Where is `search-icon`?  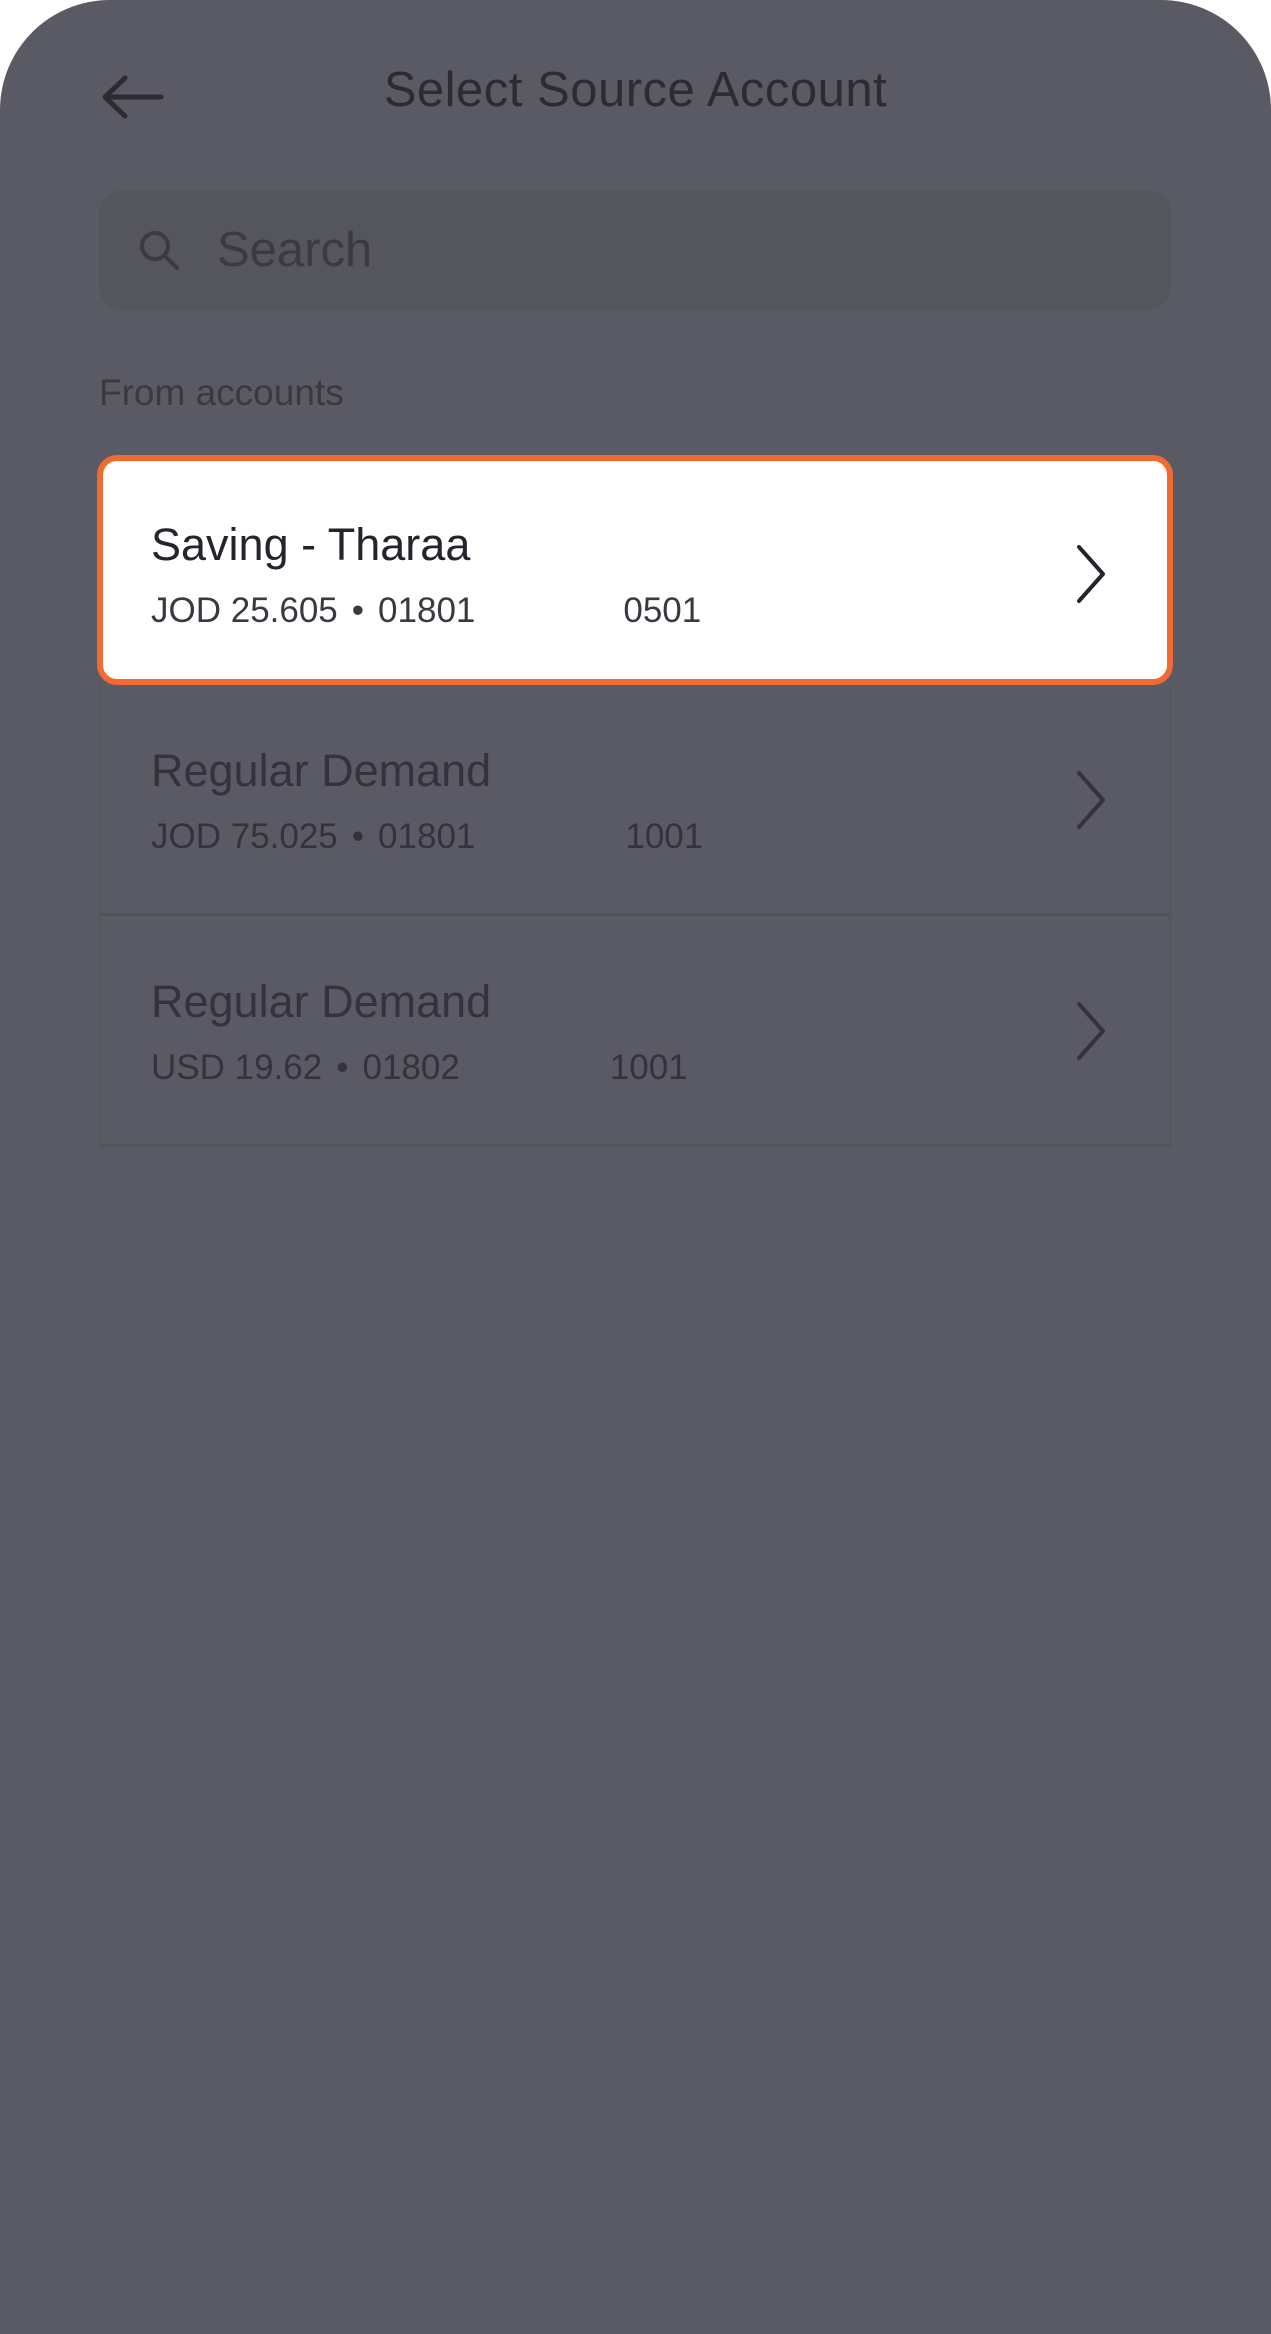 search-icon is located at coordinates (159, 250).